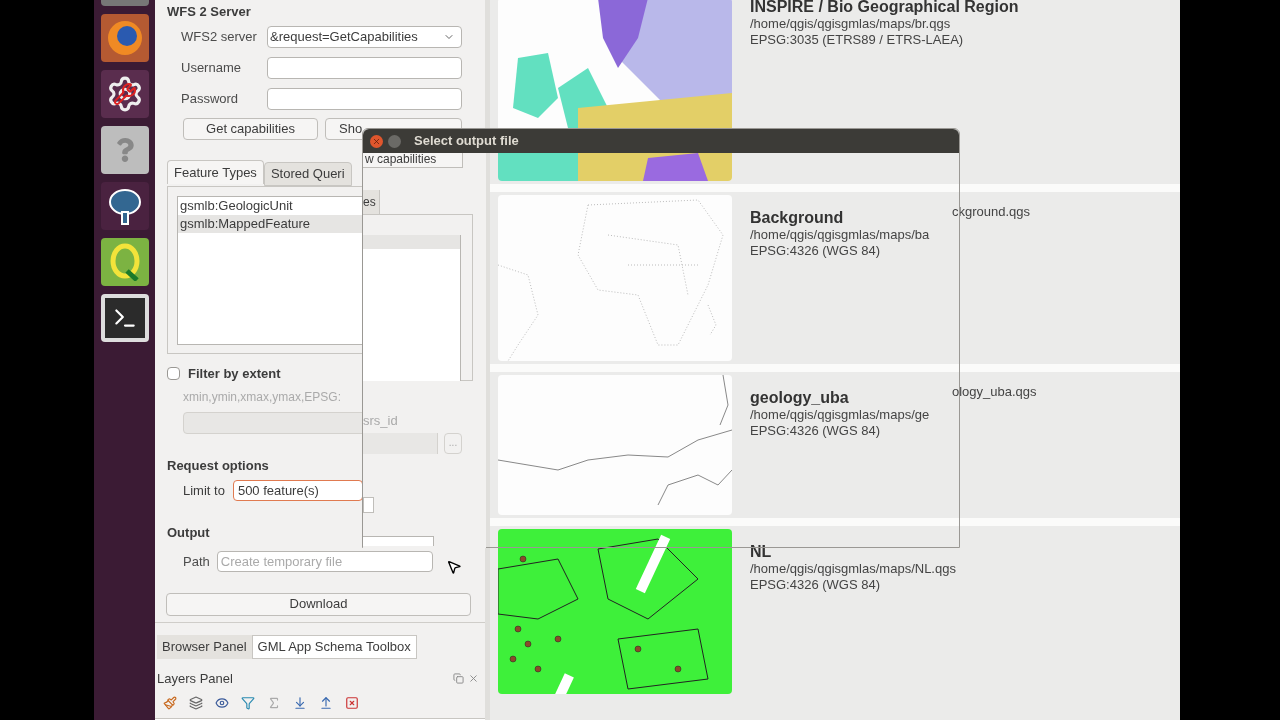 Image resolution: width=1280 pixels, height=720 pixels. Describe the element at coordinates (234, 374) in the screenshot. I see `checkbox-label: Filter by extent` at that location.